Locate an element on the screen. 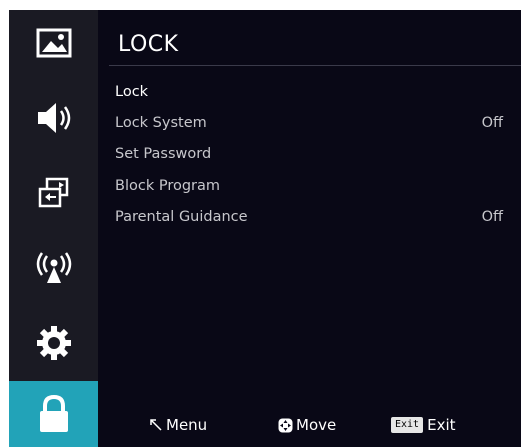 The image size is (528, 447). menu-hint: Menu is located at coordinates (178, 425).